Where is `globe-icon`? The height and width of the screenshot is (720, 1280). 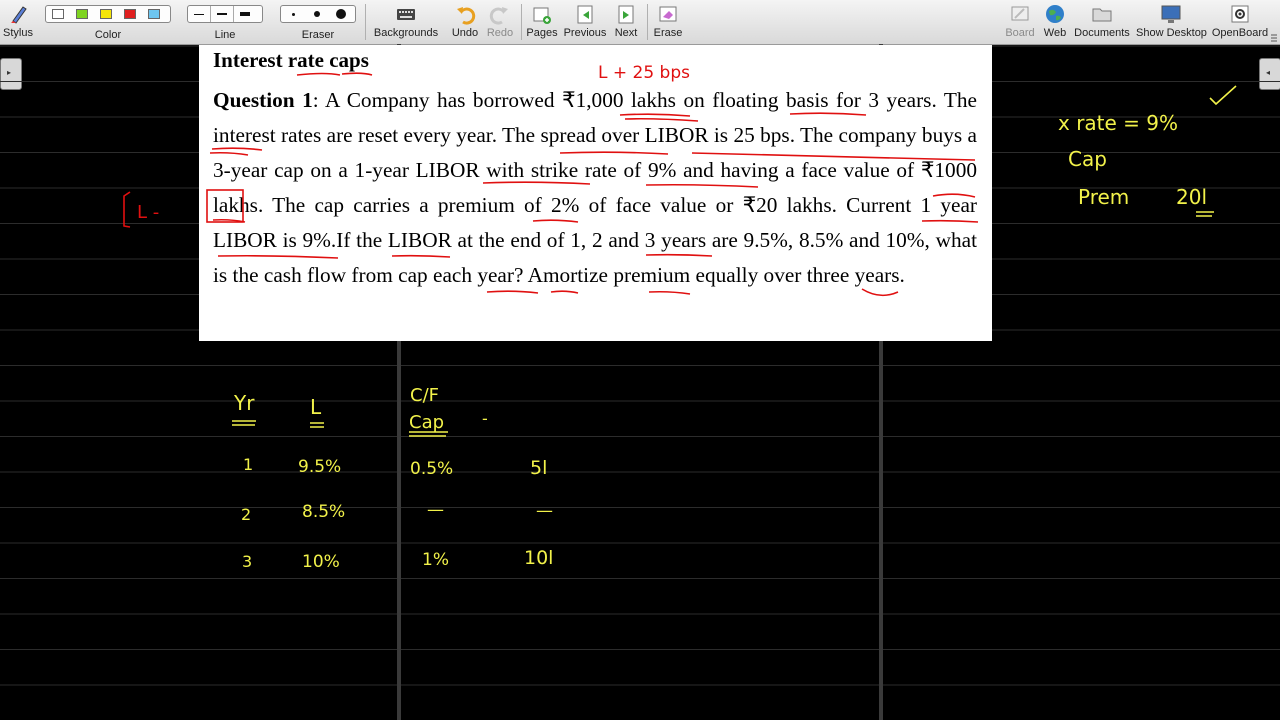 globe-icon is located at coordinates (1055, 14).